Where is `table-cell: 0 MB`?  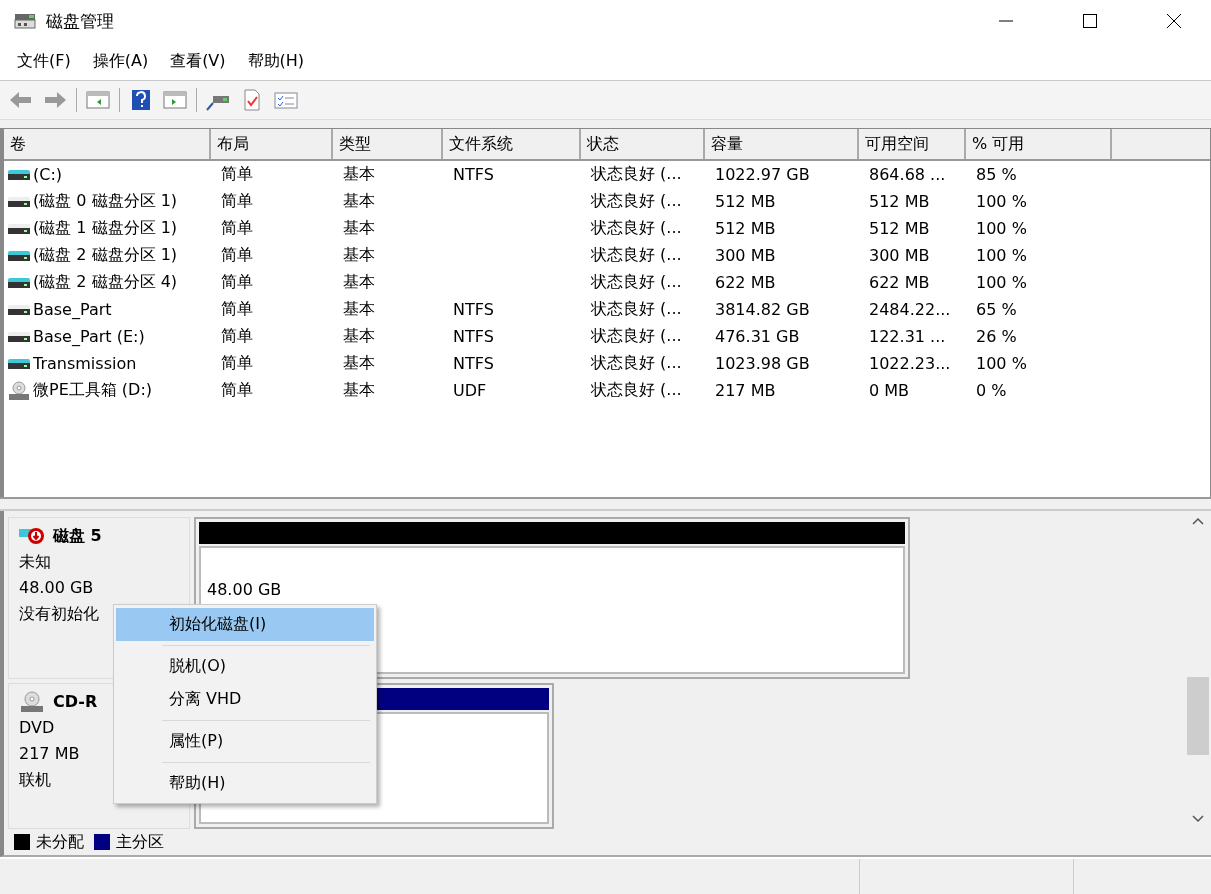
table-cell: 0 MB is located at coordinates (889, 390).